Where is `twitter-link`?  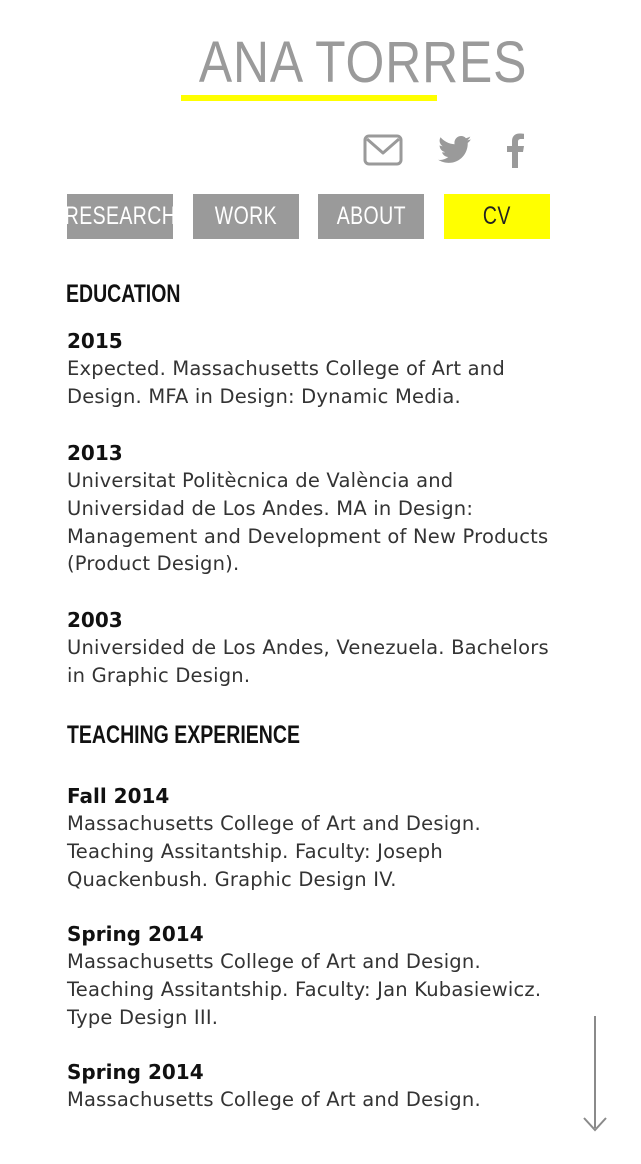 twitter-link is located at coordinates (455, 150).